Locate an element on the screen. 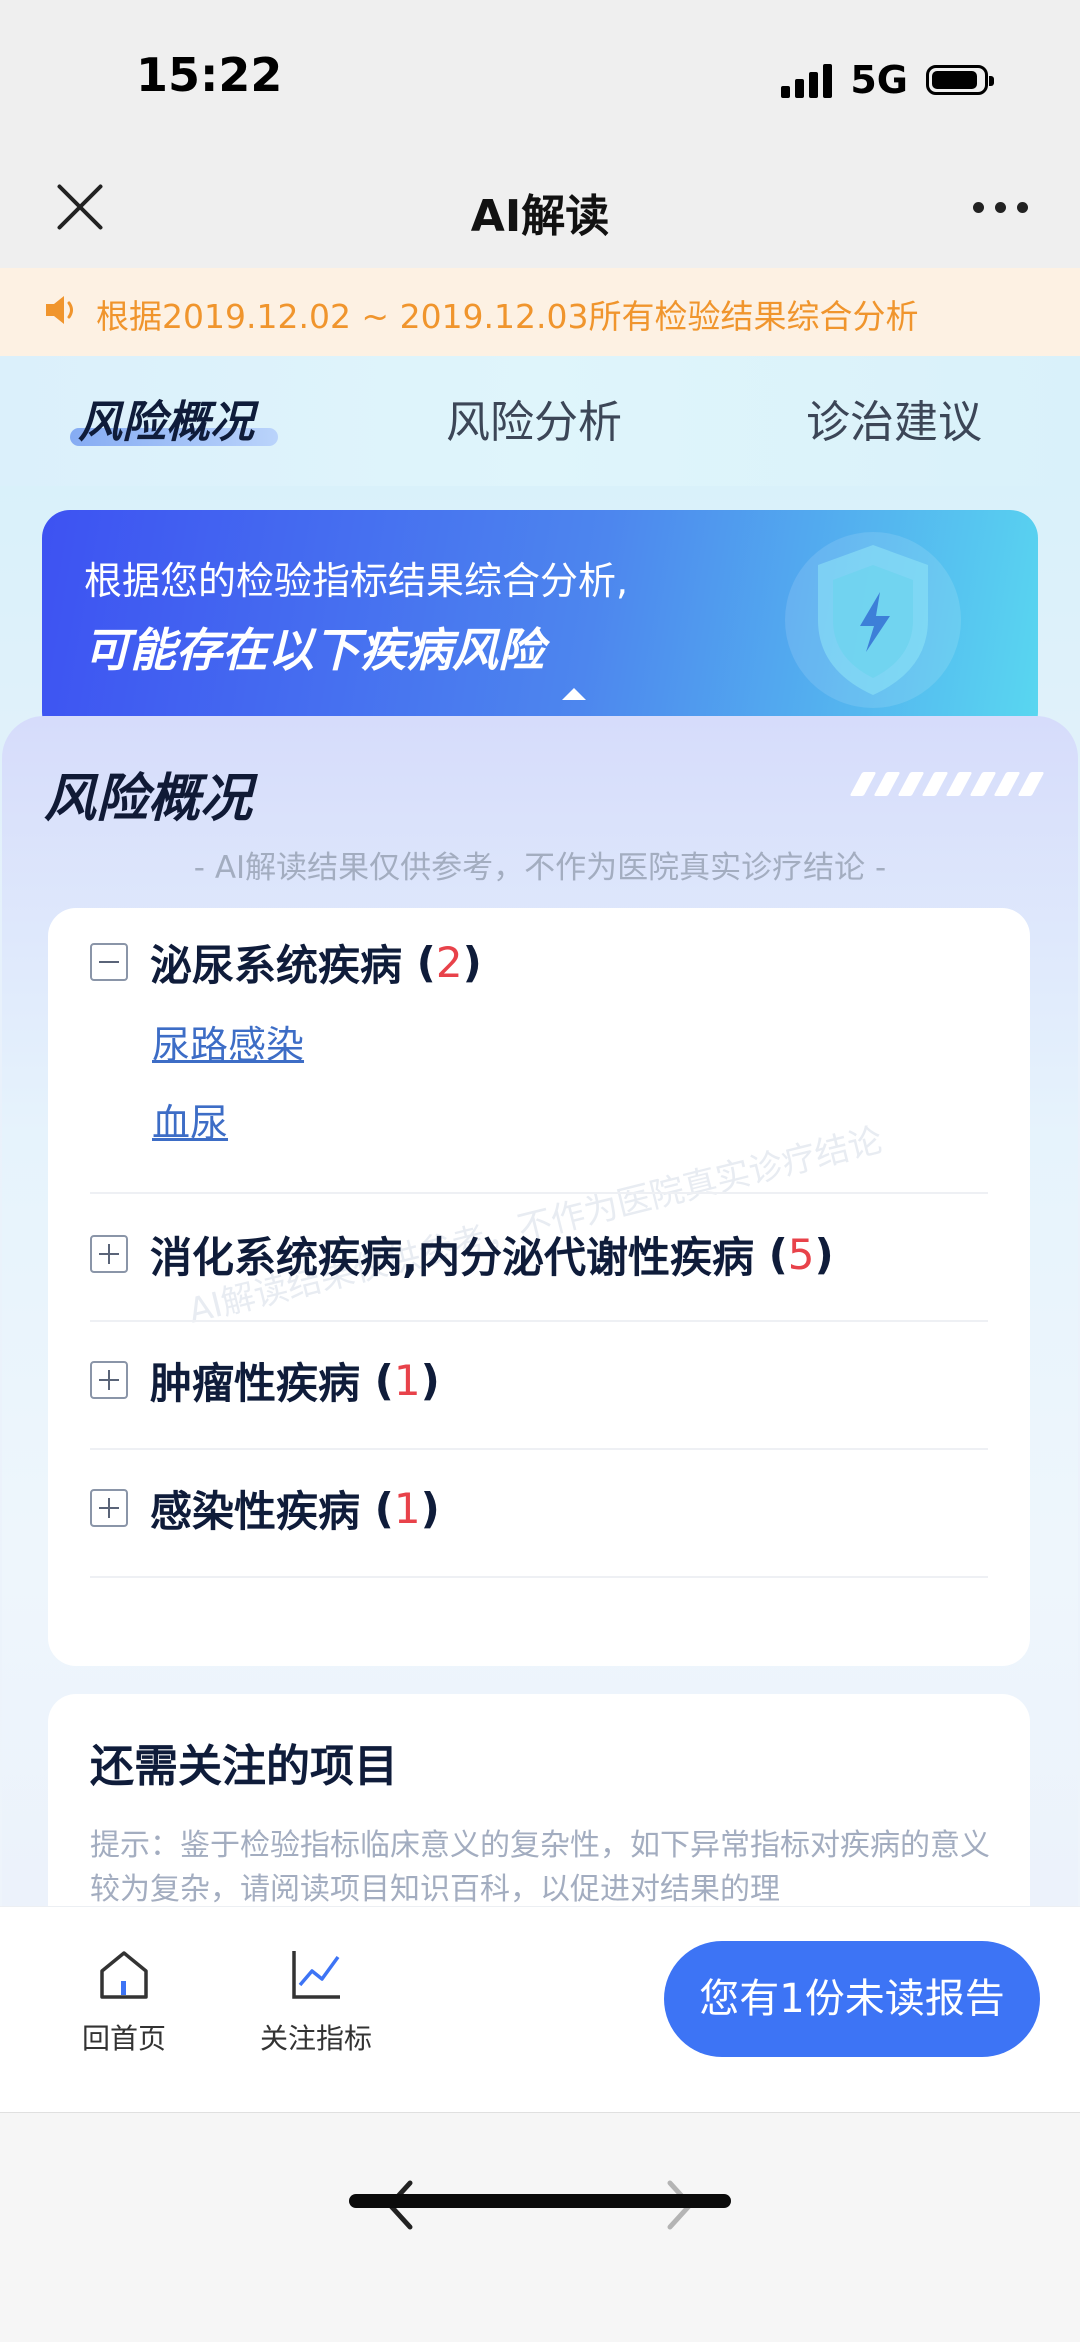 Image resolution: width=1080 pixels, height=2342 pixels. more-icon is located at coordinates (1000, 207).